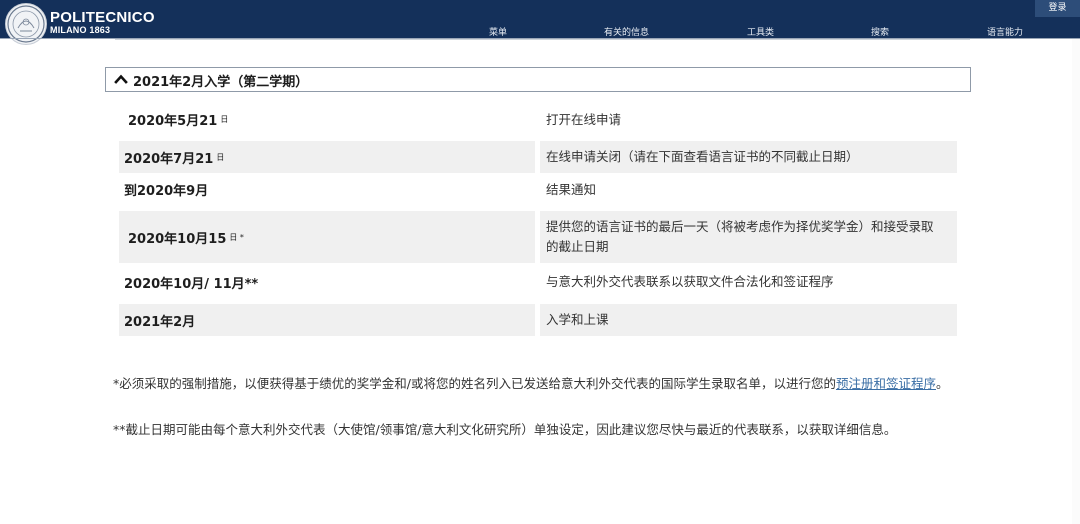 The height and width of the screenshot is (524, 1080). What do you see at coordinates (121, 79) in the screenshot?
I see `chevron-up-icon` at bounding box center [121, 79].